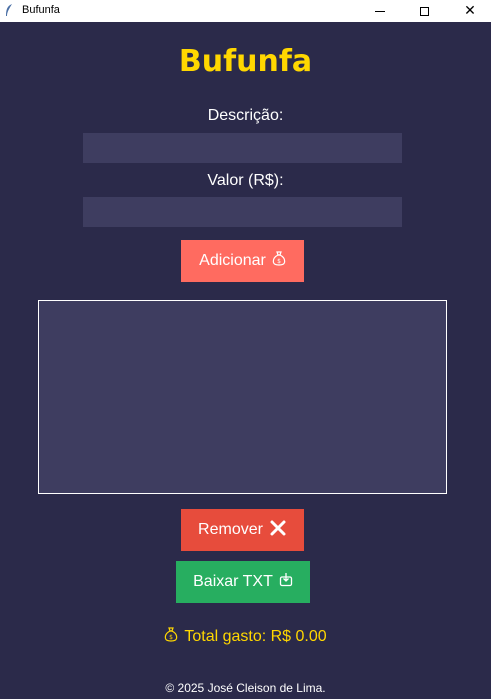 This screenshot has height=699, width=491. I want to click on minimize-icon, so click(380, 11).